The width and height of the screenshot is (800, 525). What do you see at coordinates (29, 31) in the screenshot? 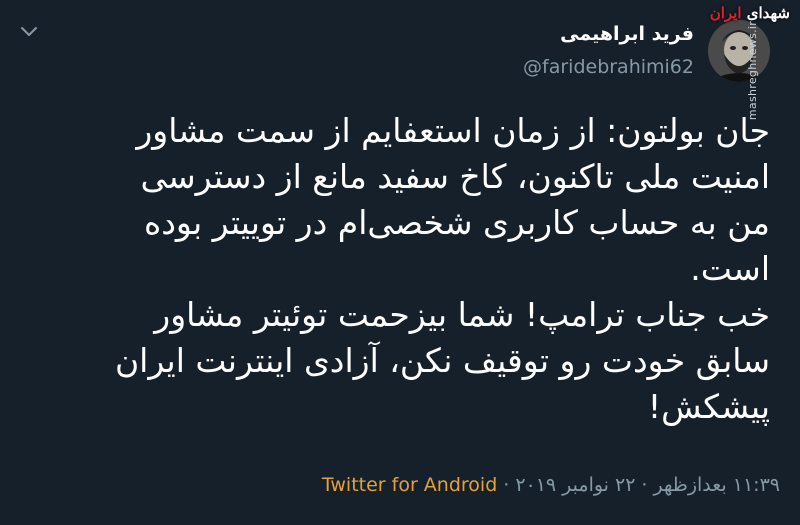
I see `chevron-down-icon` at bounding box center [29, 31].